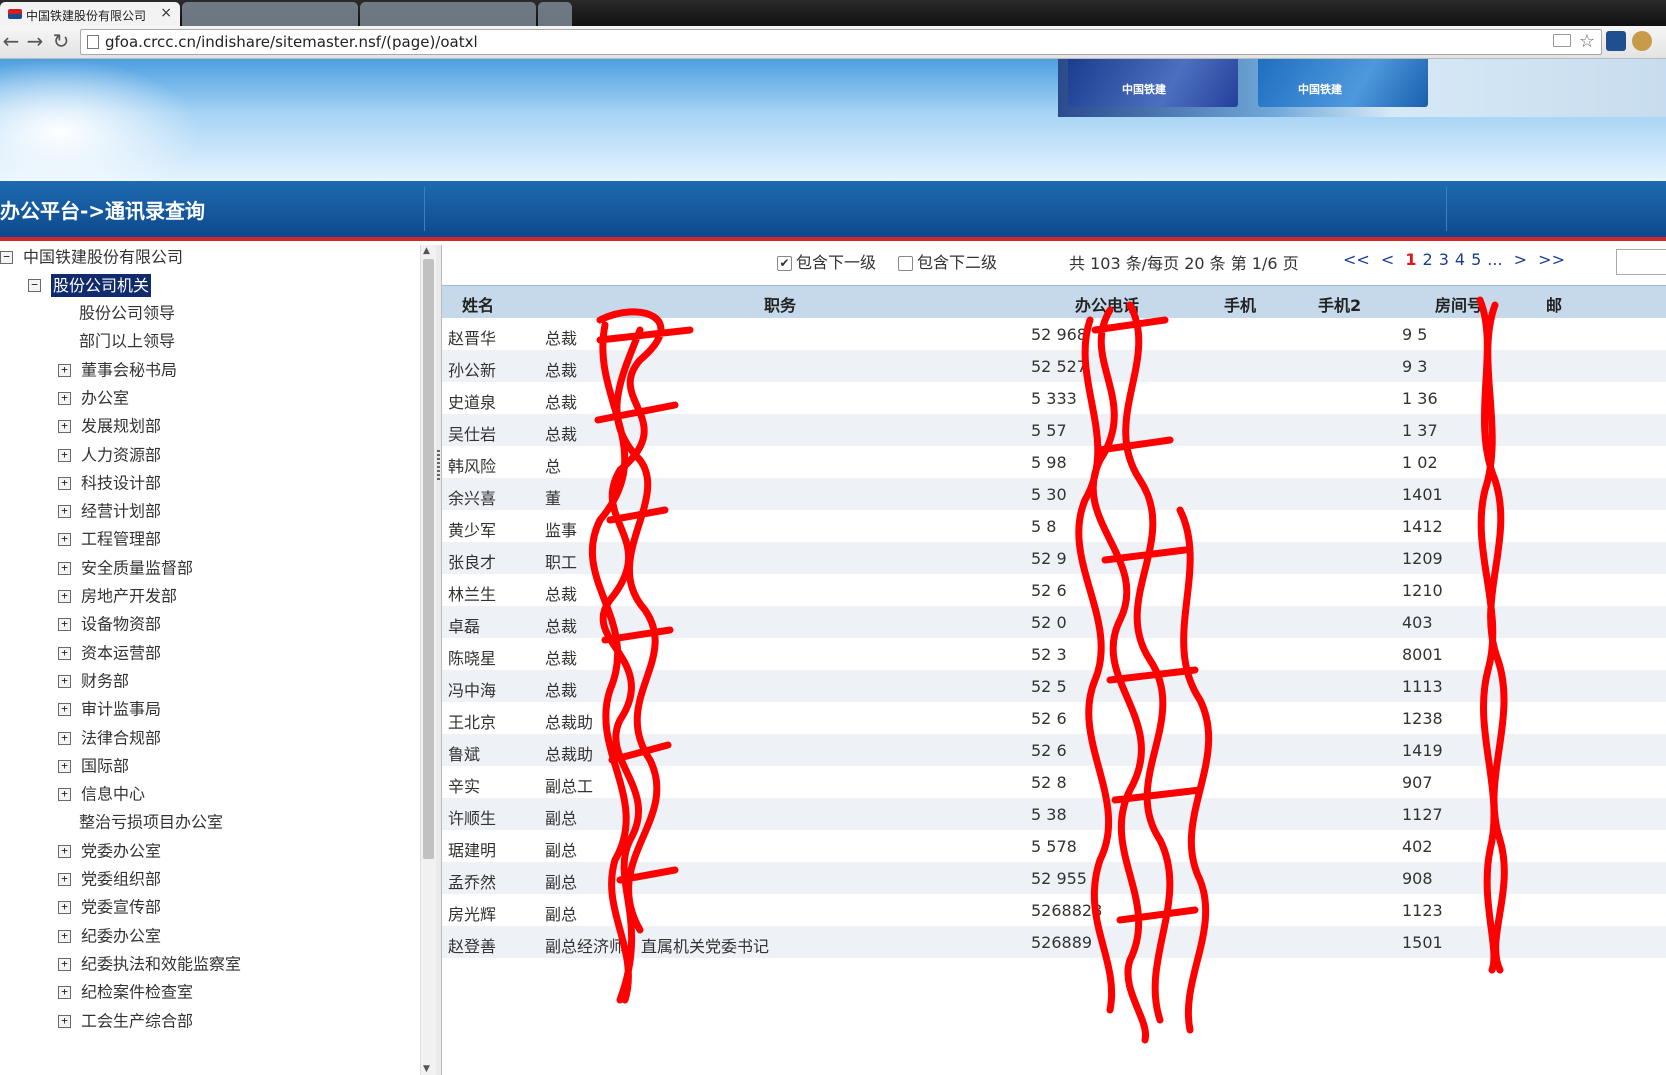  Describe the element at coordinates (555, 14) in the screenshot. I see `new-tab-button` at that location.